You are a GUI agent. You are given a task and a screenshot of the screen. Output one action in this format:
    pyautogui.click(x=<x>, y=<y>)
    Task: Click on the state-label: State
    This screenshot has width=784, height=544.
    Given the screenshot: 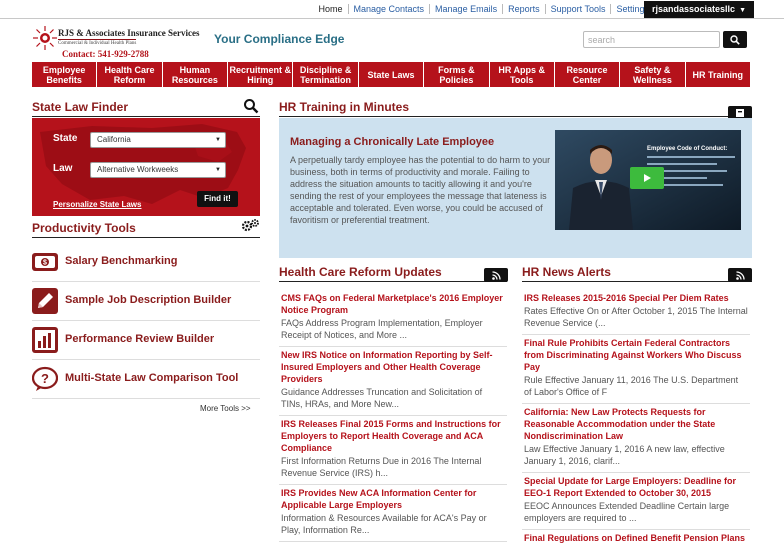 What is the action you would take?
    pyautogui.click(x=65, y=138)
    